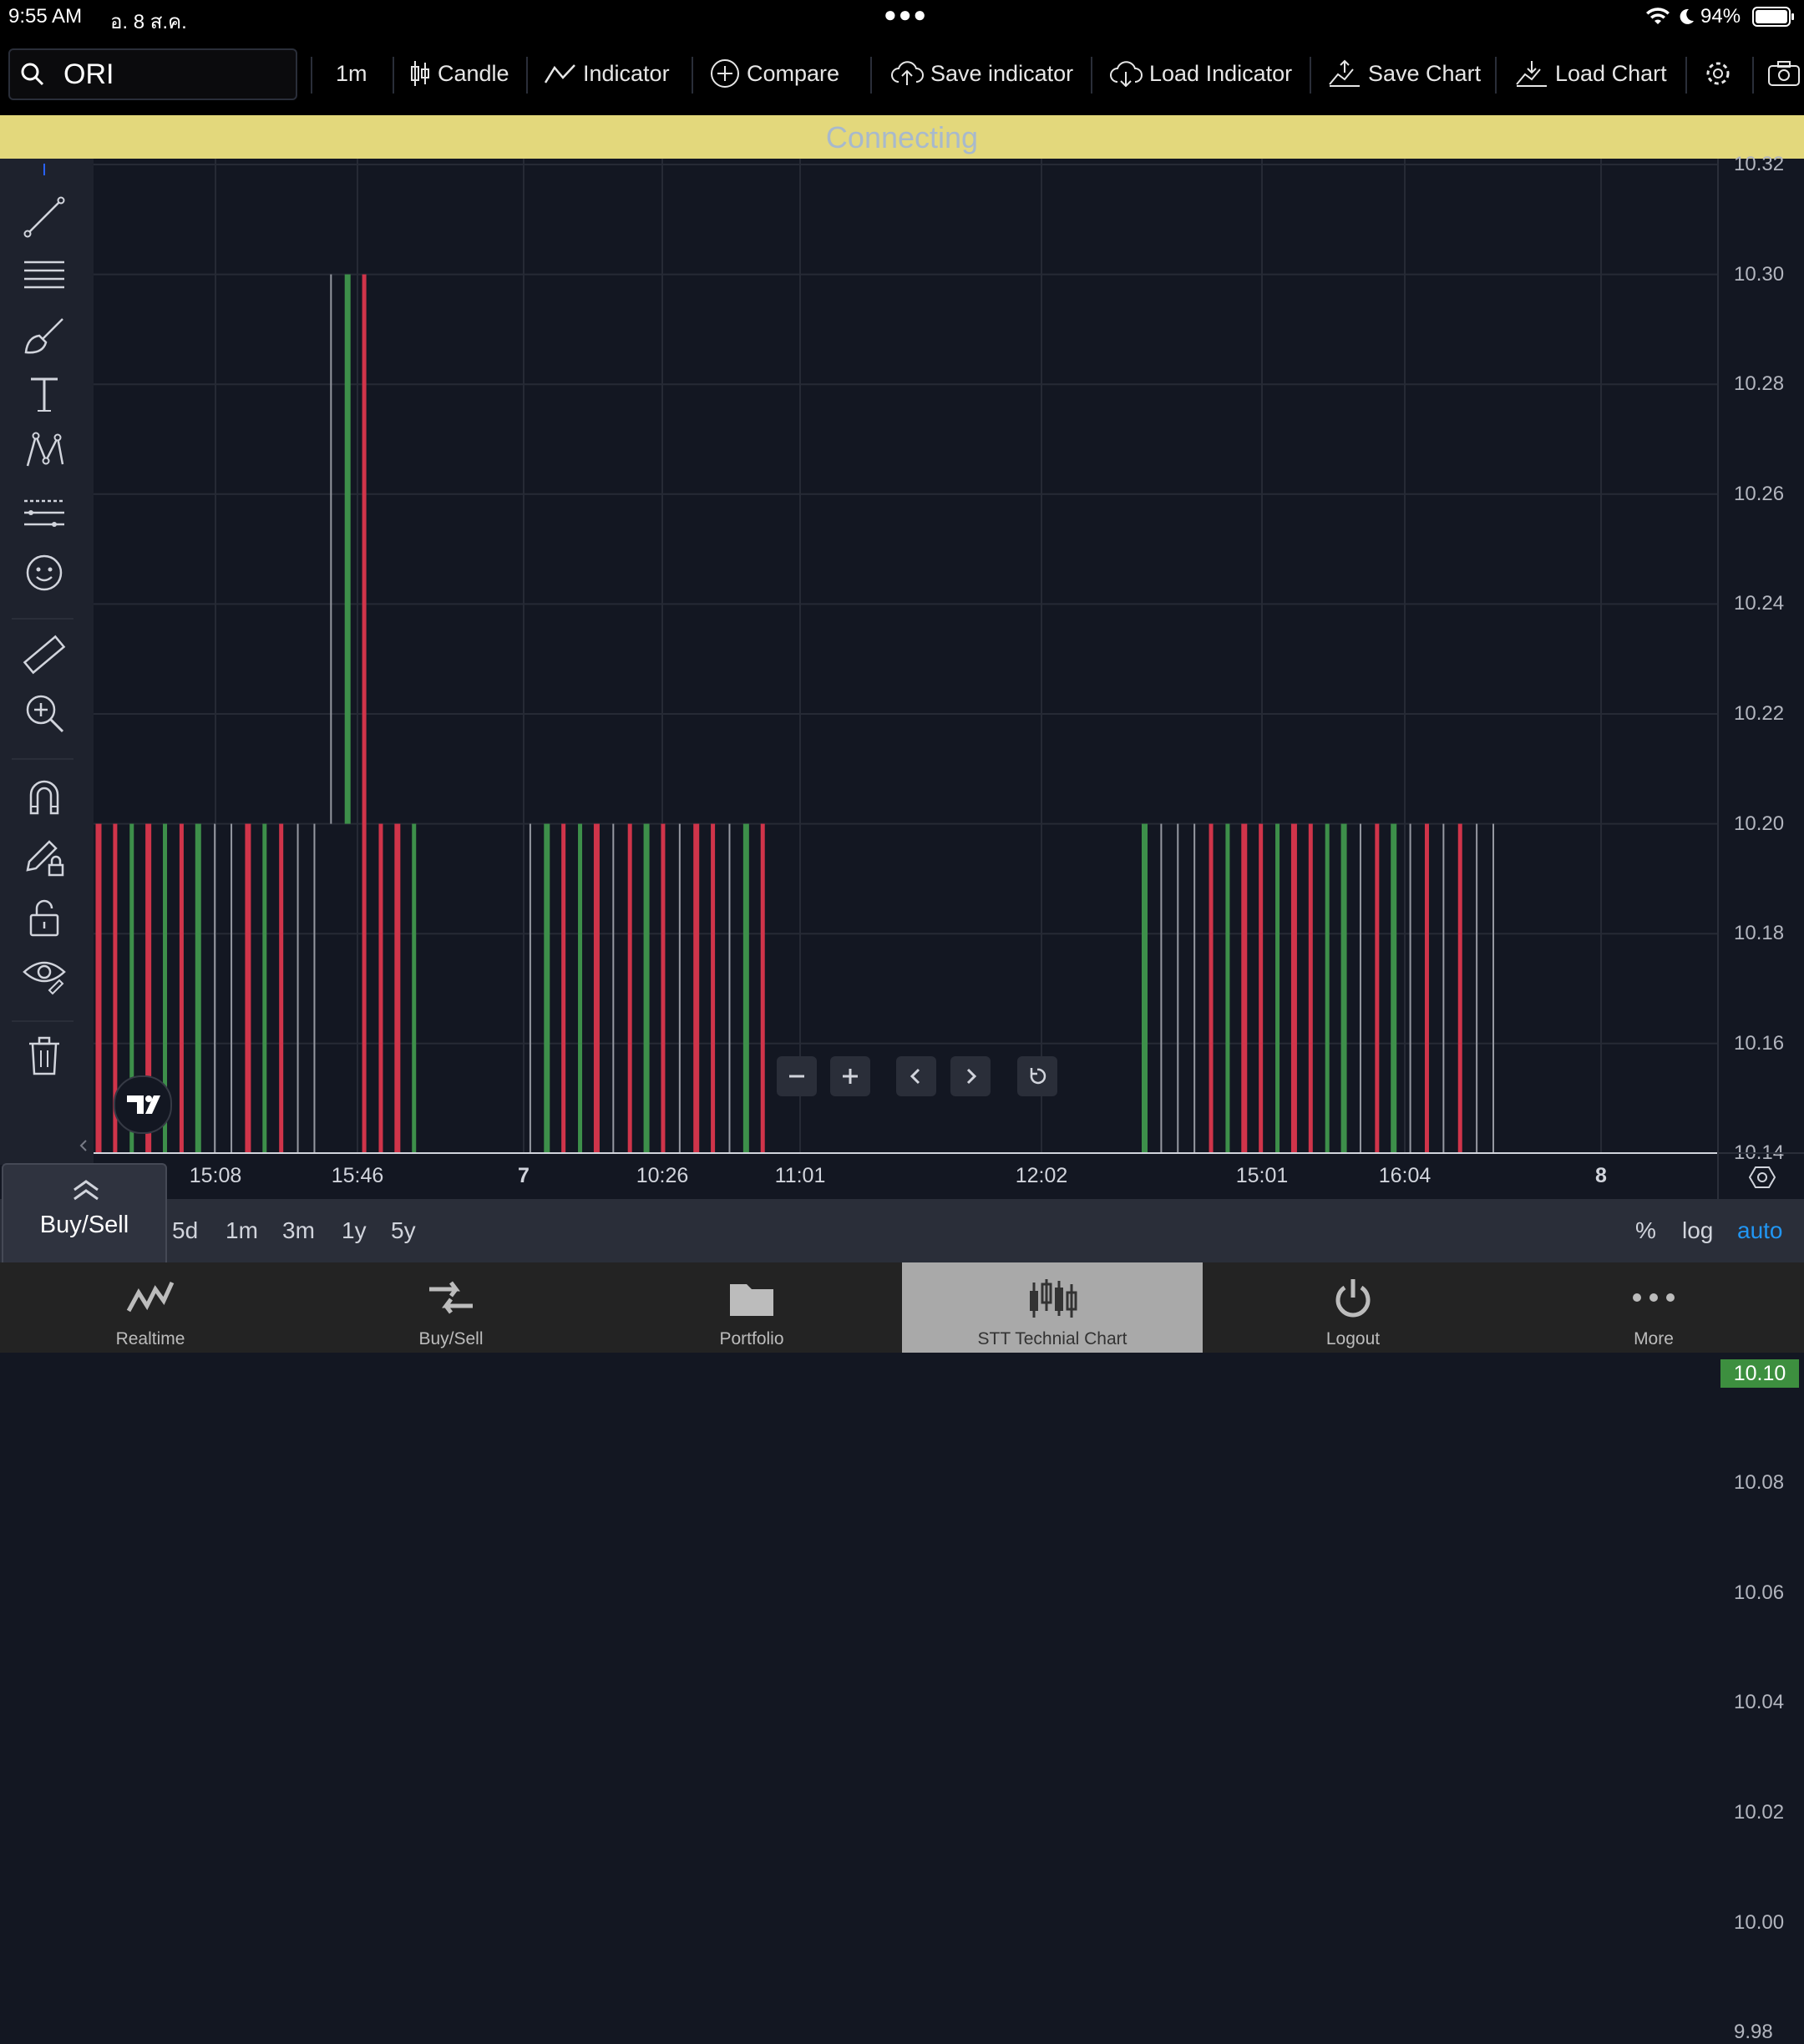 This screenshot has height=2044, width=1804. I want to click on zoom-out-button, so click(797, 1076).